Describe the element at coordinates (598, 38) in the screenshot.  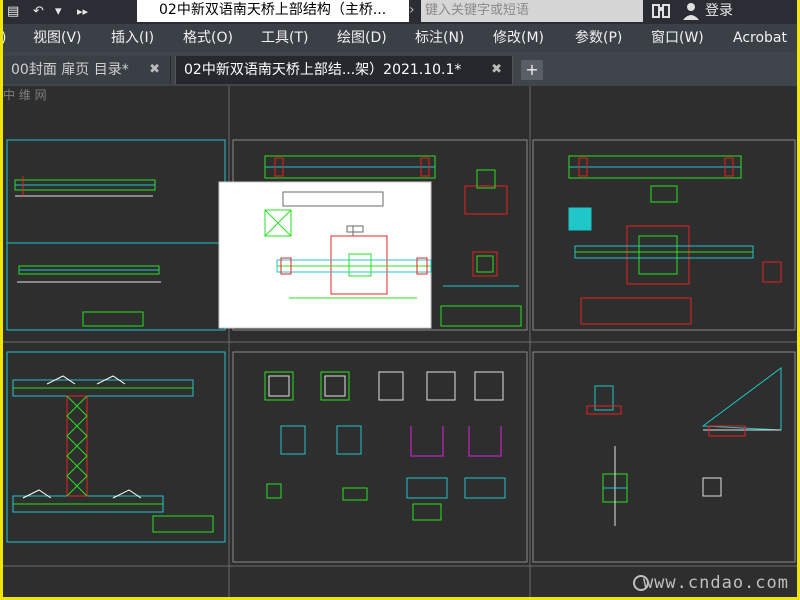
I see `menu-parameters: 参数(P)` at that location.